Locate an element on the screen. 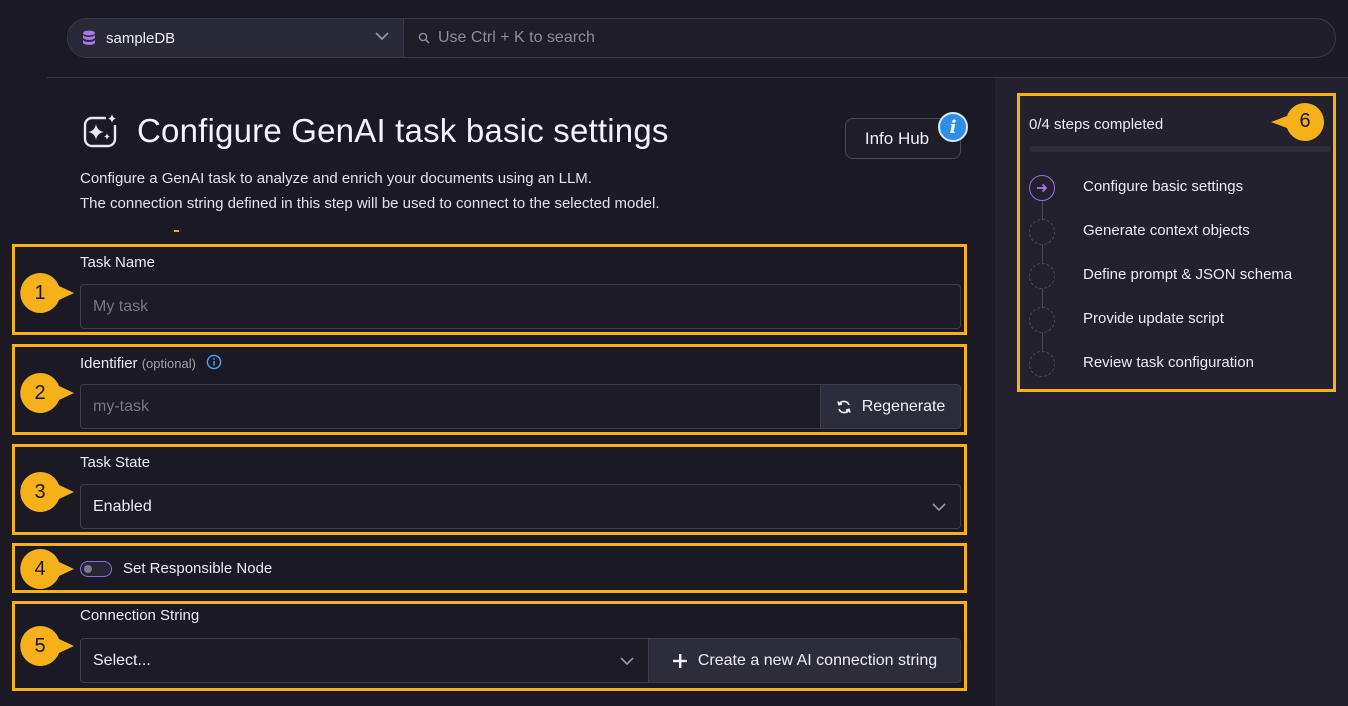  step-item-script: Provide update script is located at coordinates (1153, 318).